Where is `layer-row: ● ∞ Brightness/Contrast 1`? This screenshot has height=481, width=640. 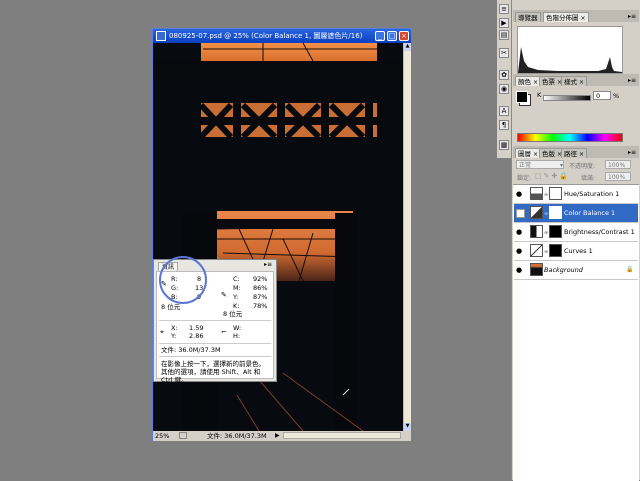
layer-row: ● ∞ Brightness/Contrast 1 is located at coordinates (576, 232).